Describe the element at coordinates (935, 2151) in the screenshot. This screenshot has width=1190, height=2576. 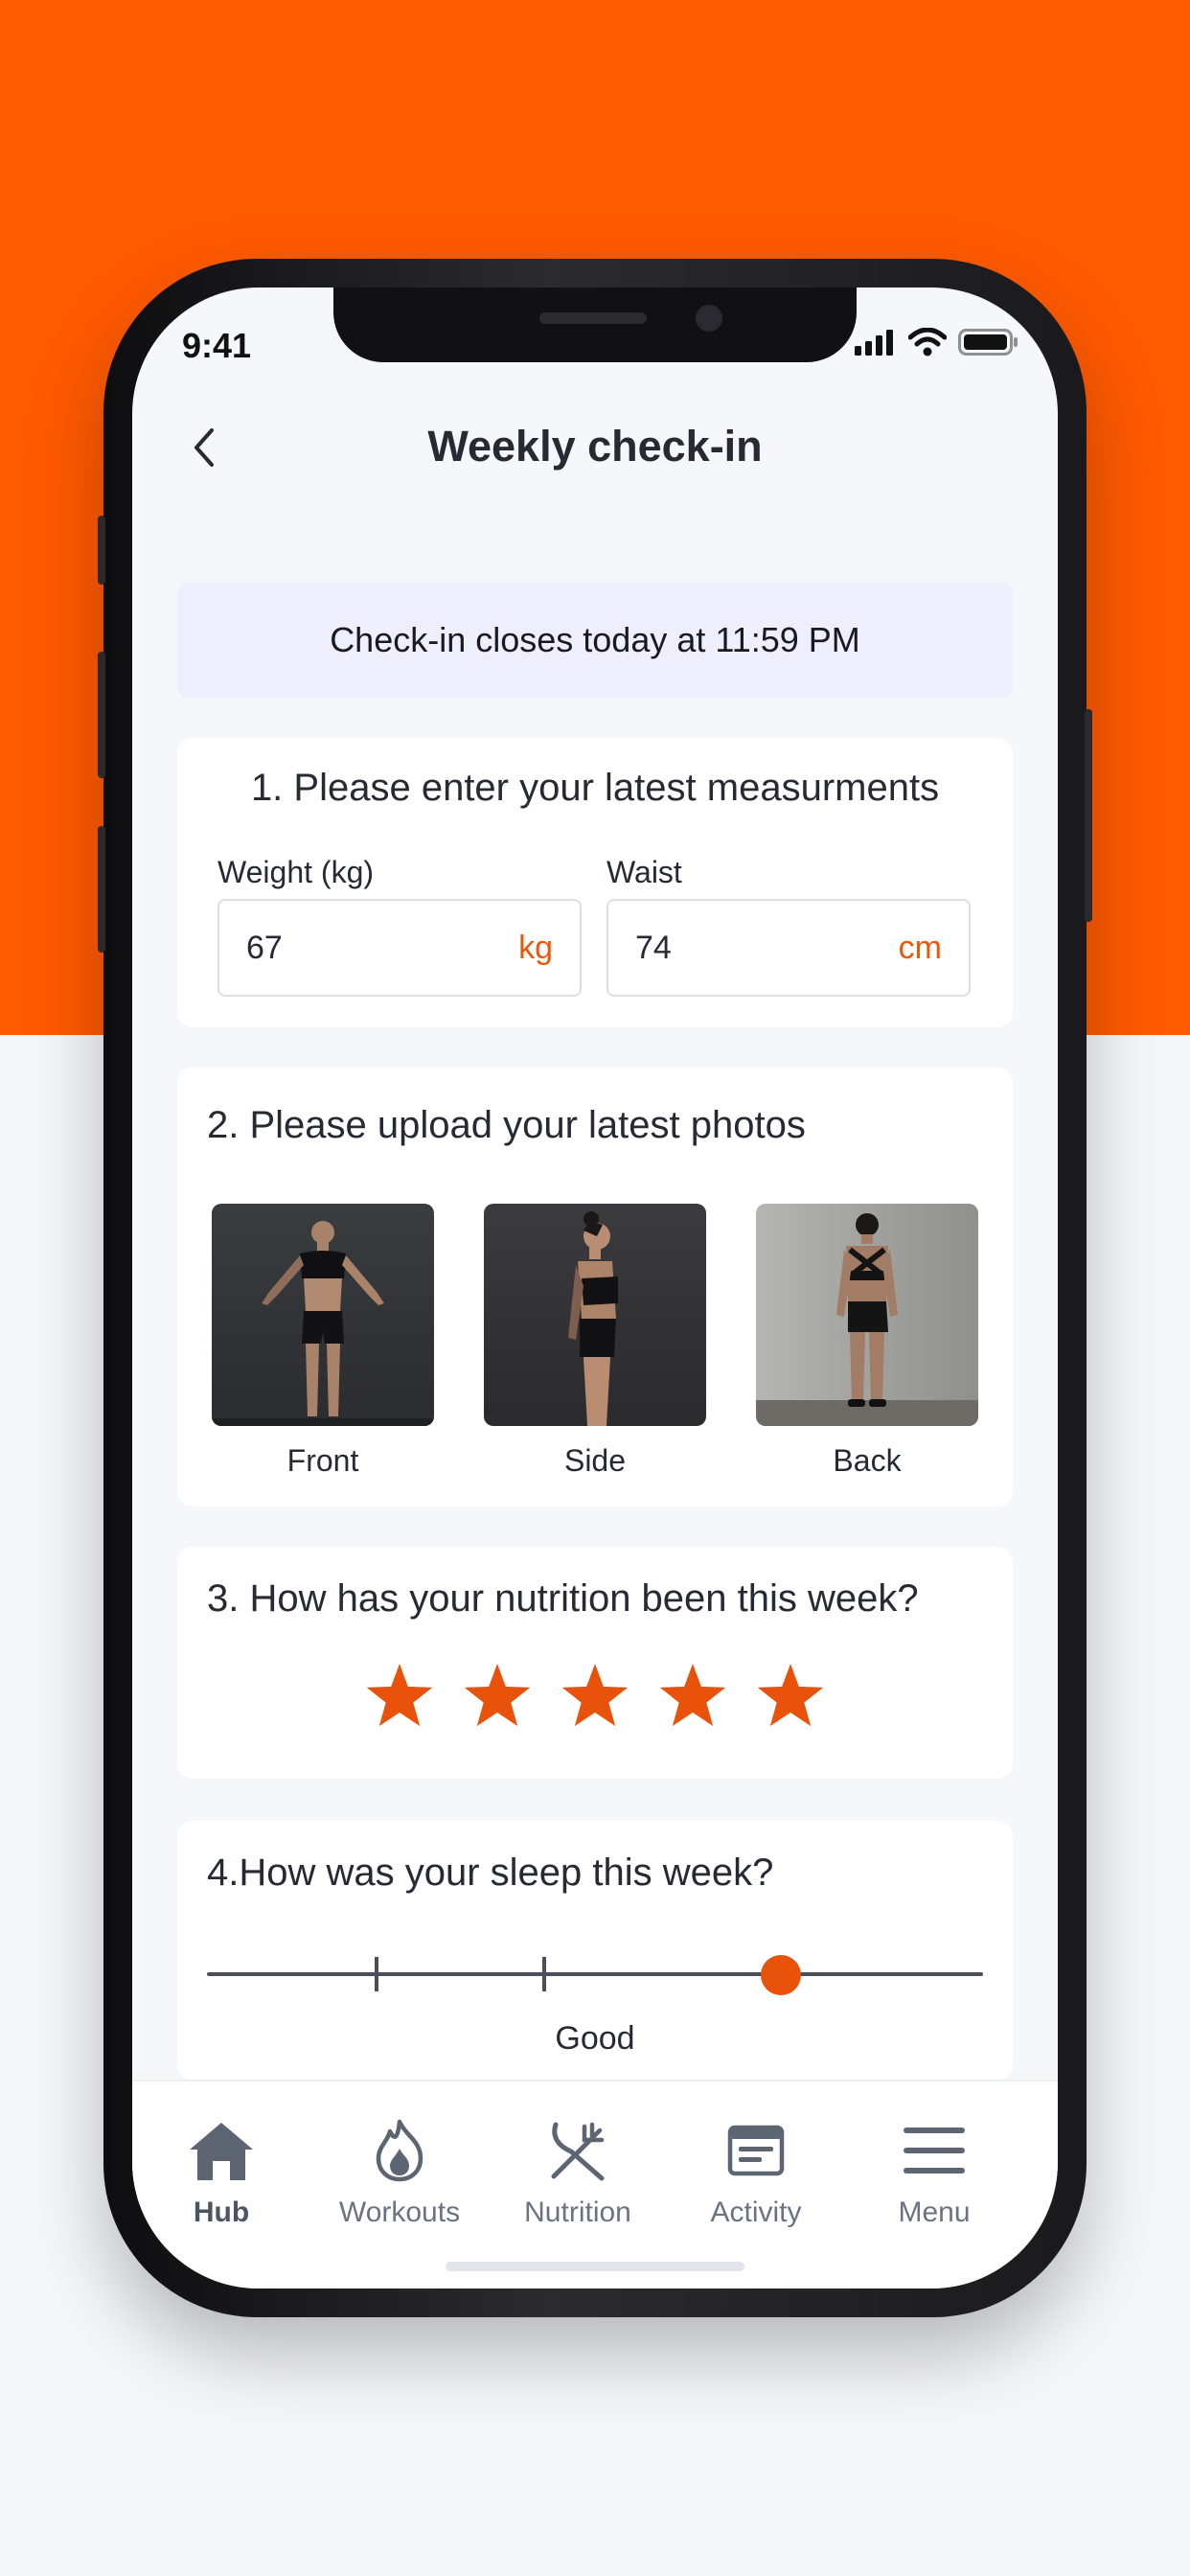
I see `menu-icon` at that location.